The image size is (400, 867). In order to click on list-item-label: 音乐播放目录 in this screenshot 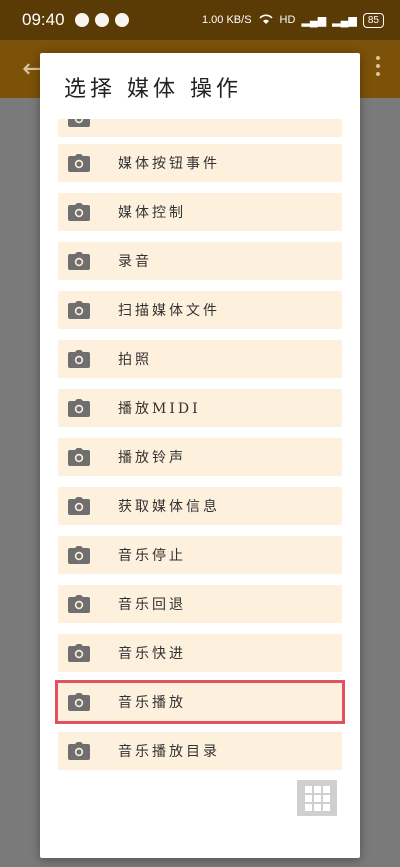, I will do `click(169, 752)`.